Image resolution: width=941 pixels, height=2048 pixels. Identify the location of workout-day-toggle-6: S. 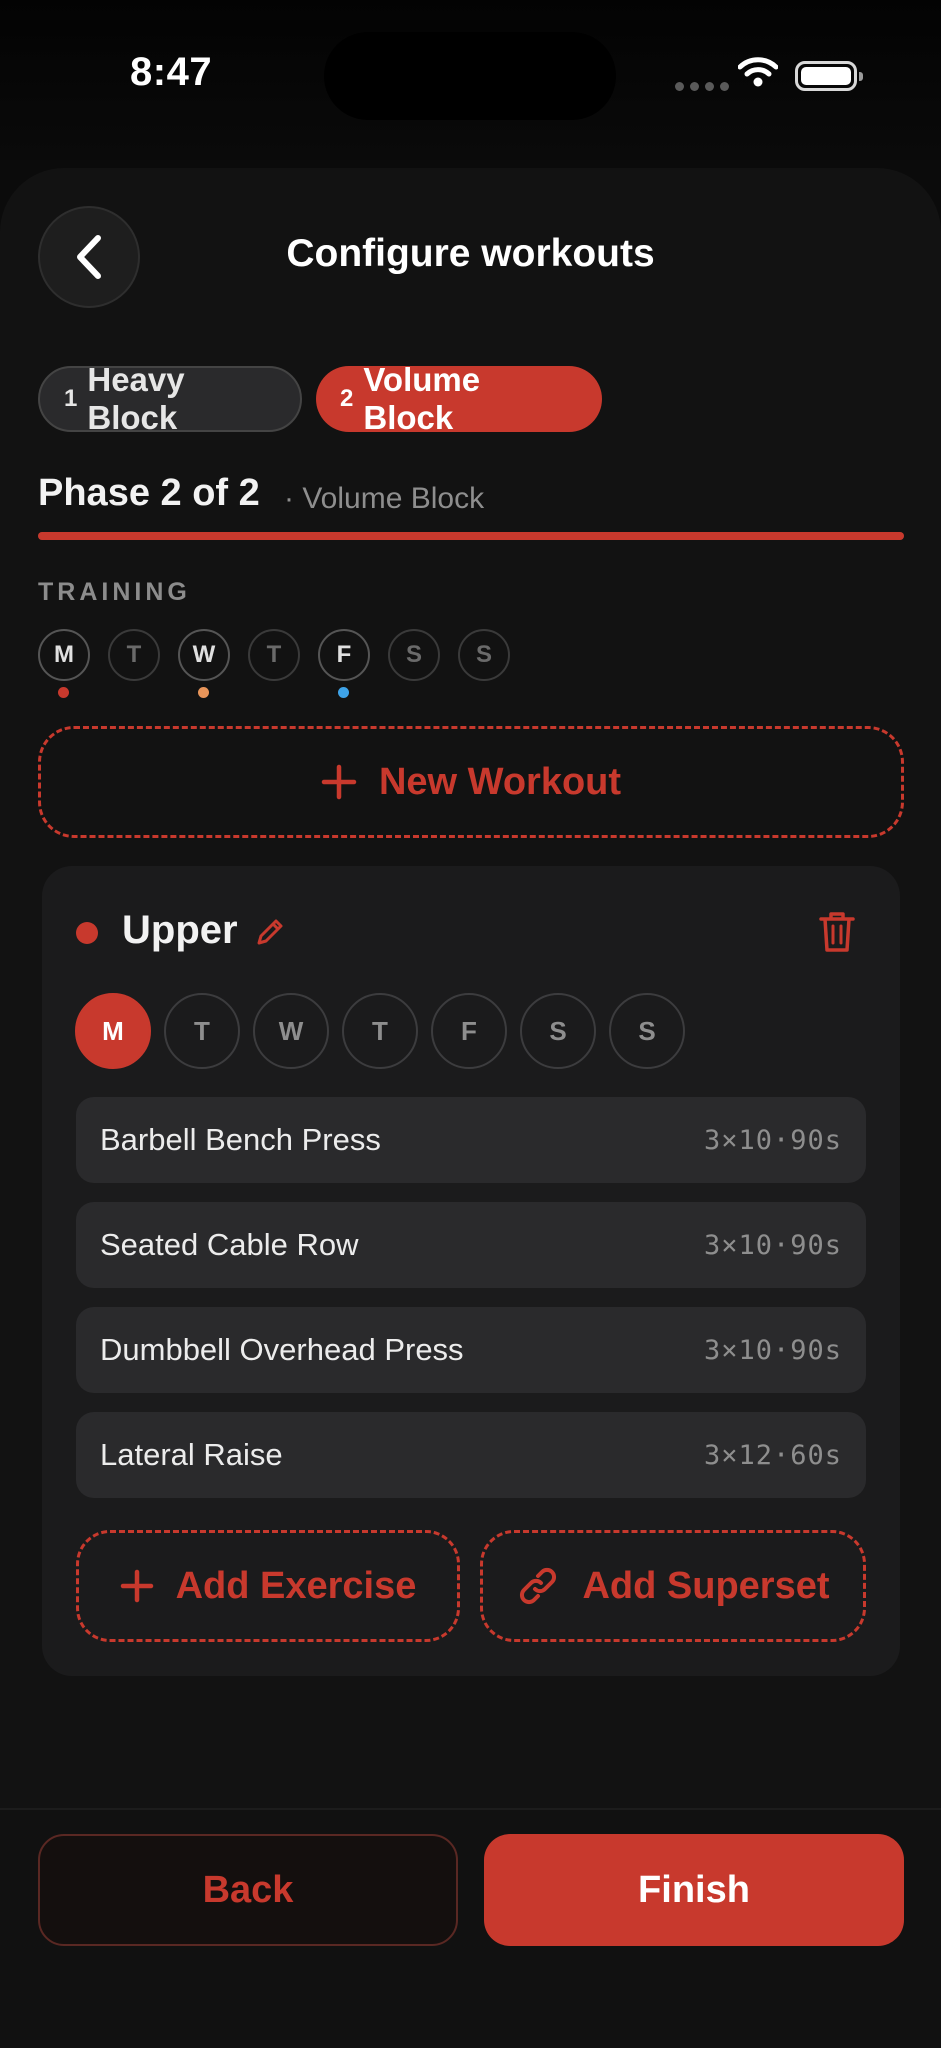
(647, 1031).